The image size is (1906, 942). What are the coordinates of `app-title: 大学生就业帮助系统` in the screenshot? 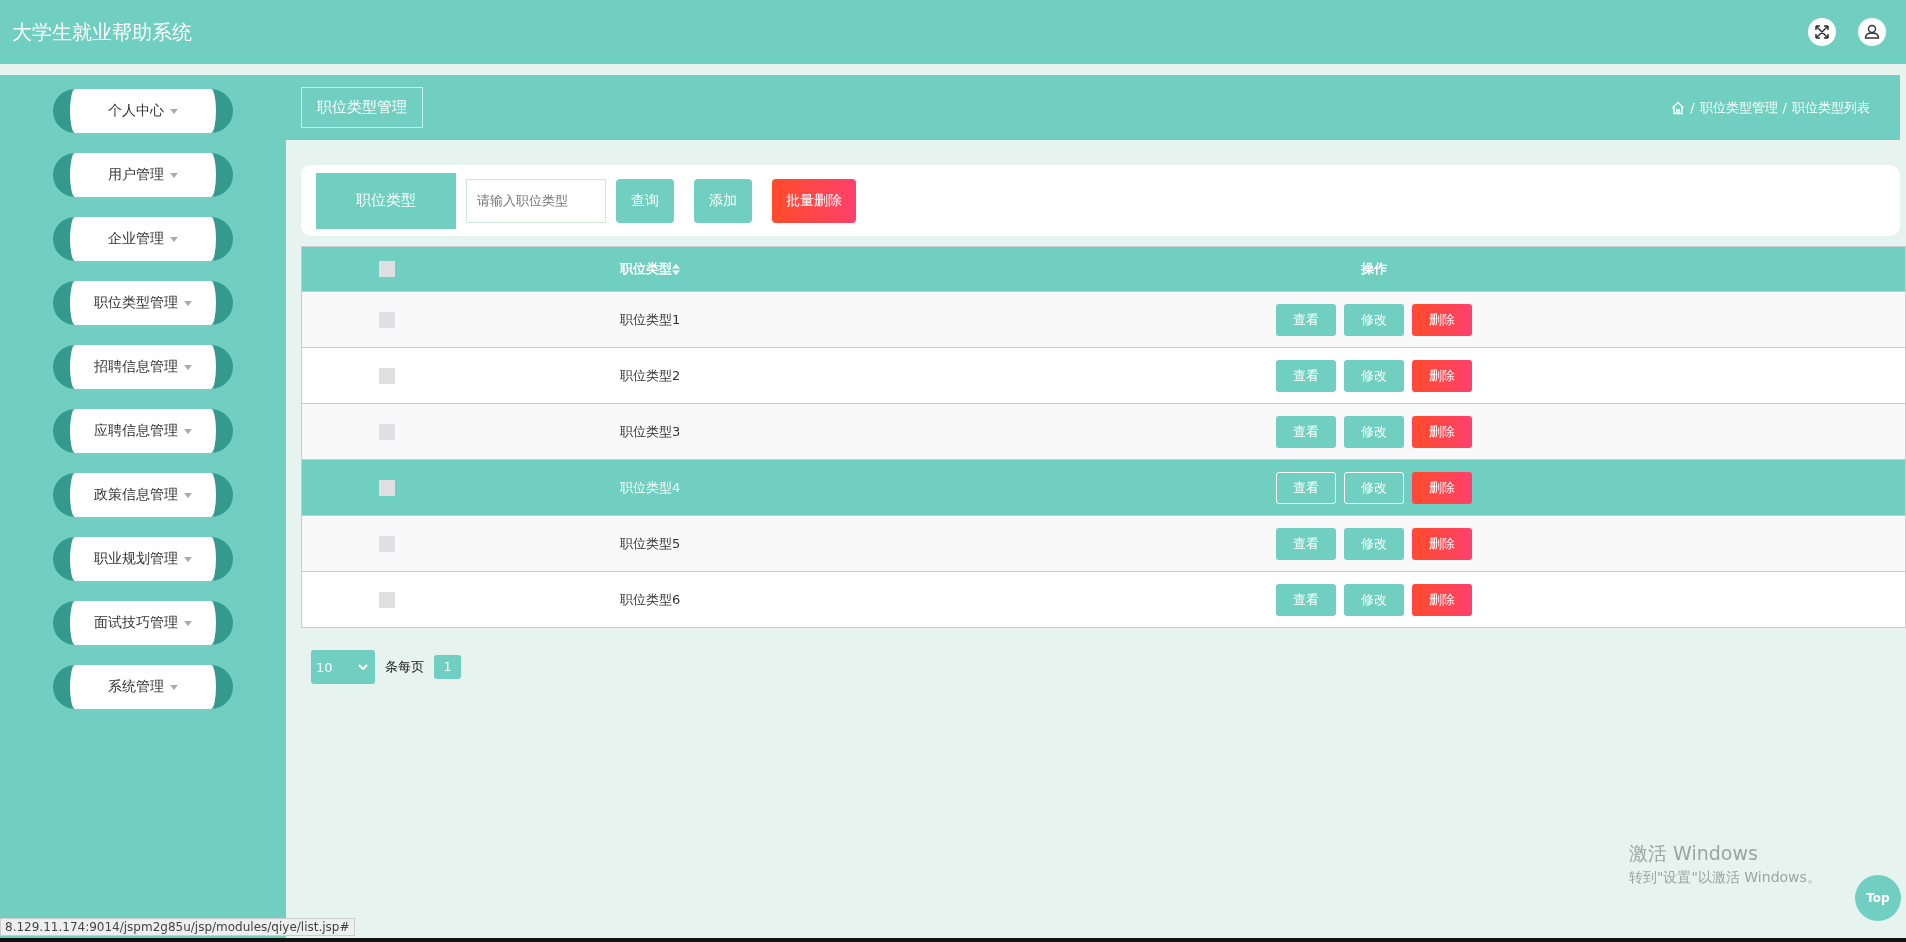 It's located at (102, 32).